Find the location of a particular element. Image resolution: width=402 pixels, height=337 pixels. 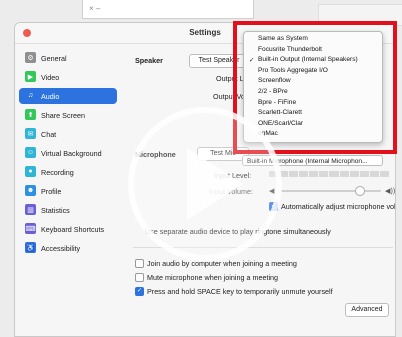

sidebar-item-label: Recording is located at coordinates (57, 172).